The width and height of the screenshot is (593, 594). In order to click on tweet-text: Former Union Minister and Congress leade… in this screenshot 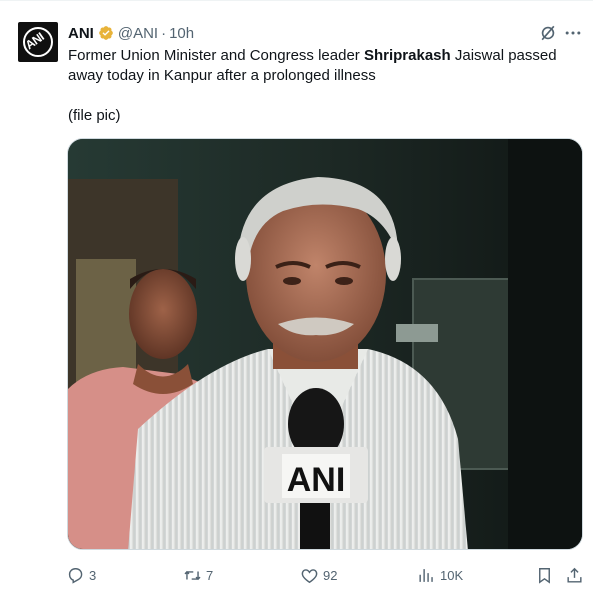, I will do `click(323, 86)`.